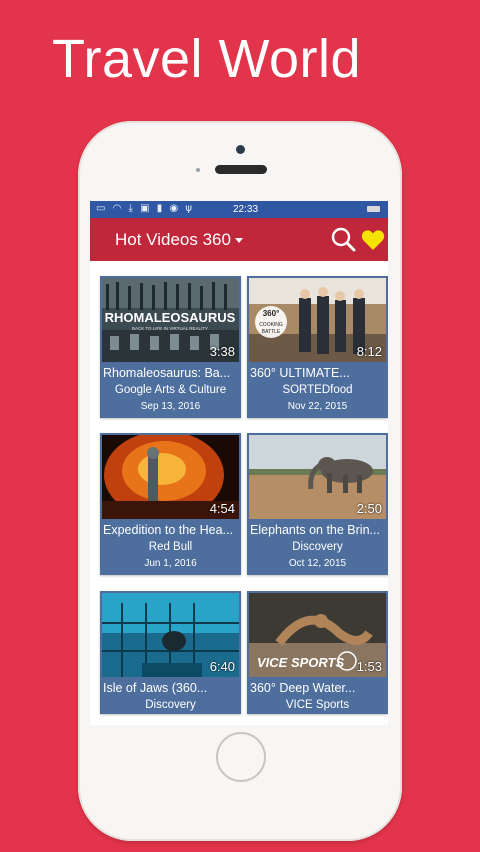 The width and height of the screenshot is (480, 852). What do you see at coordinates (170, 547) in the screenshot?
I see `video-channel: Red Bull` at bounding box center [170, 547].